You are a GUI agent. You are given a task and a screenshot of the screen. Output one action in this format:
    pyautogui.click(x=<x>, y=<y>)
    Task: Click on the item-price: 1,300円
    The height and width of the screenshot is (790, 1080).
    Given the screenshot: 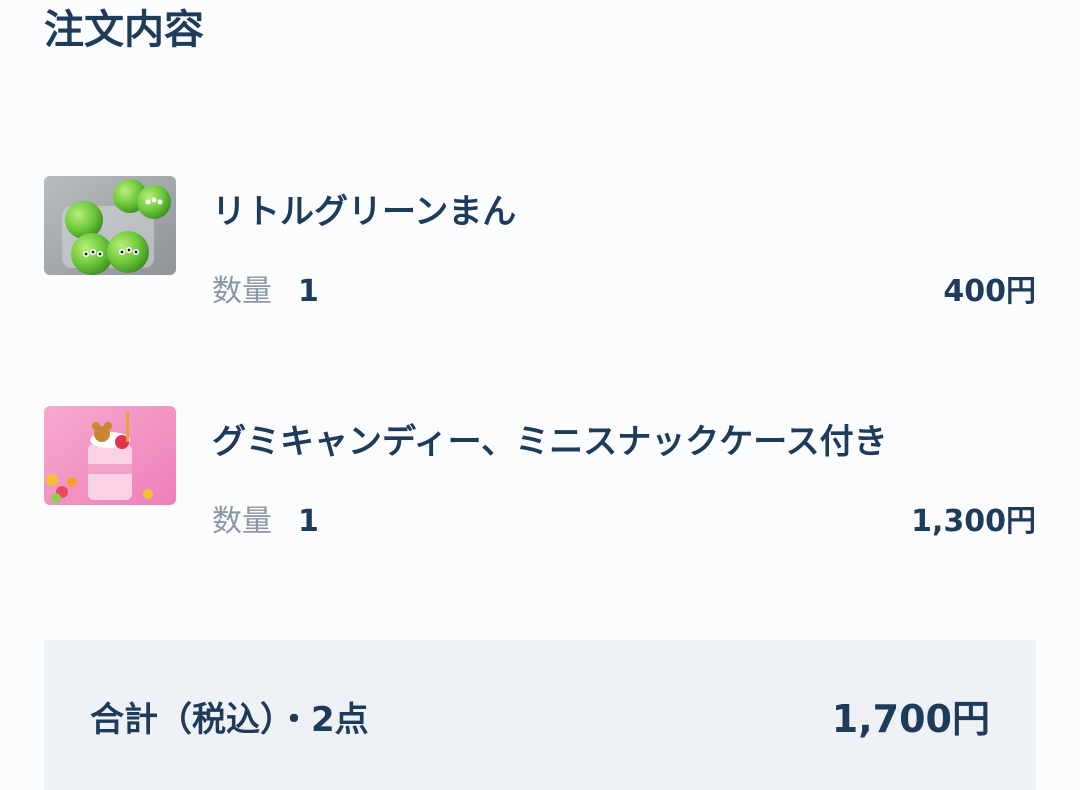 What is the action you would take?
    pyautogui.click(x=973, y=521)
    